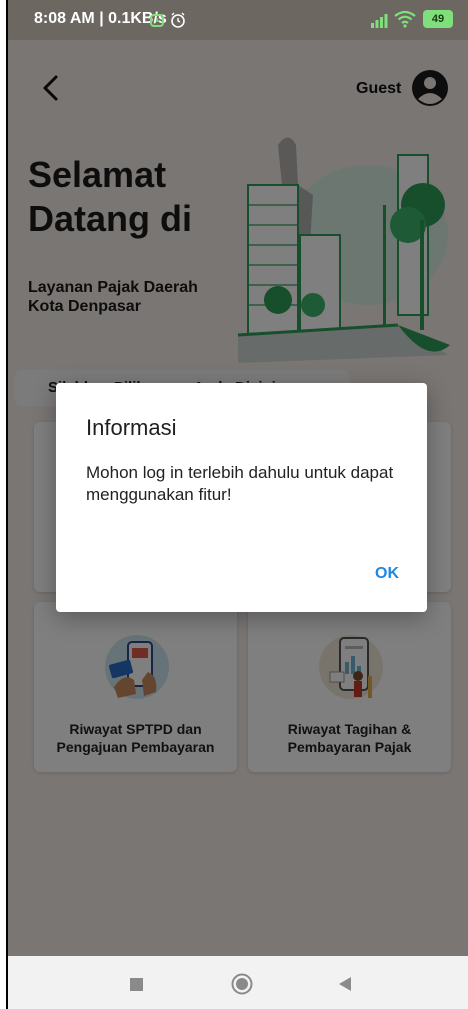 The height and width of the screenshot is (1009, 468). Describe the element at coordinates (242, 984) in the screenshot. I see `circle-icon` at that location.